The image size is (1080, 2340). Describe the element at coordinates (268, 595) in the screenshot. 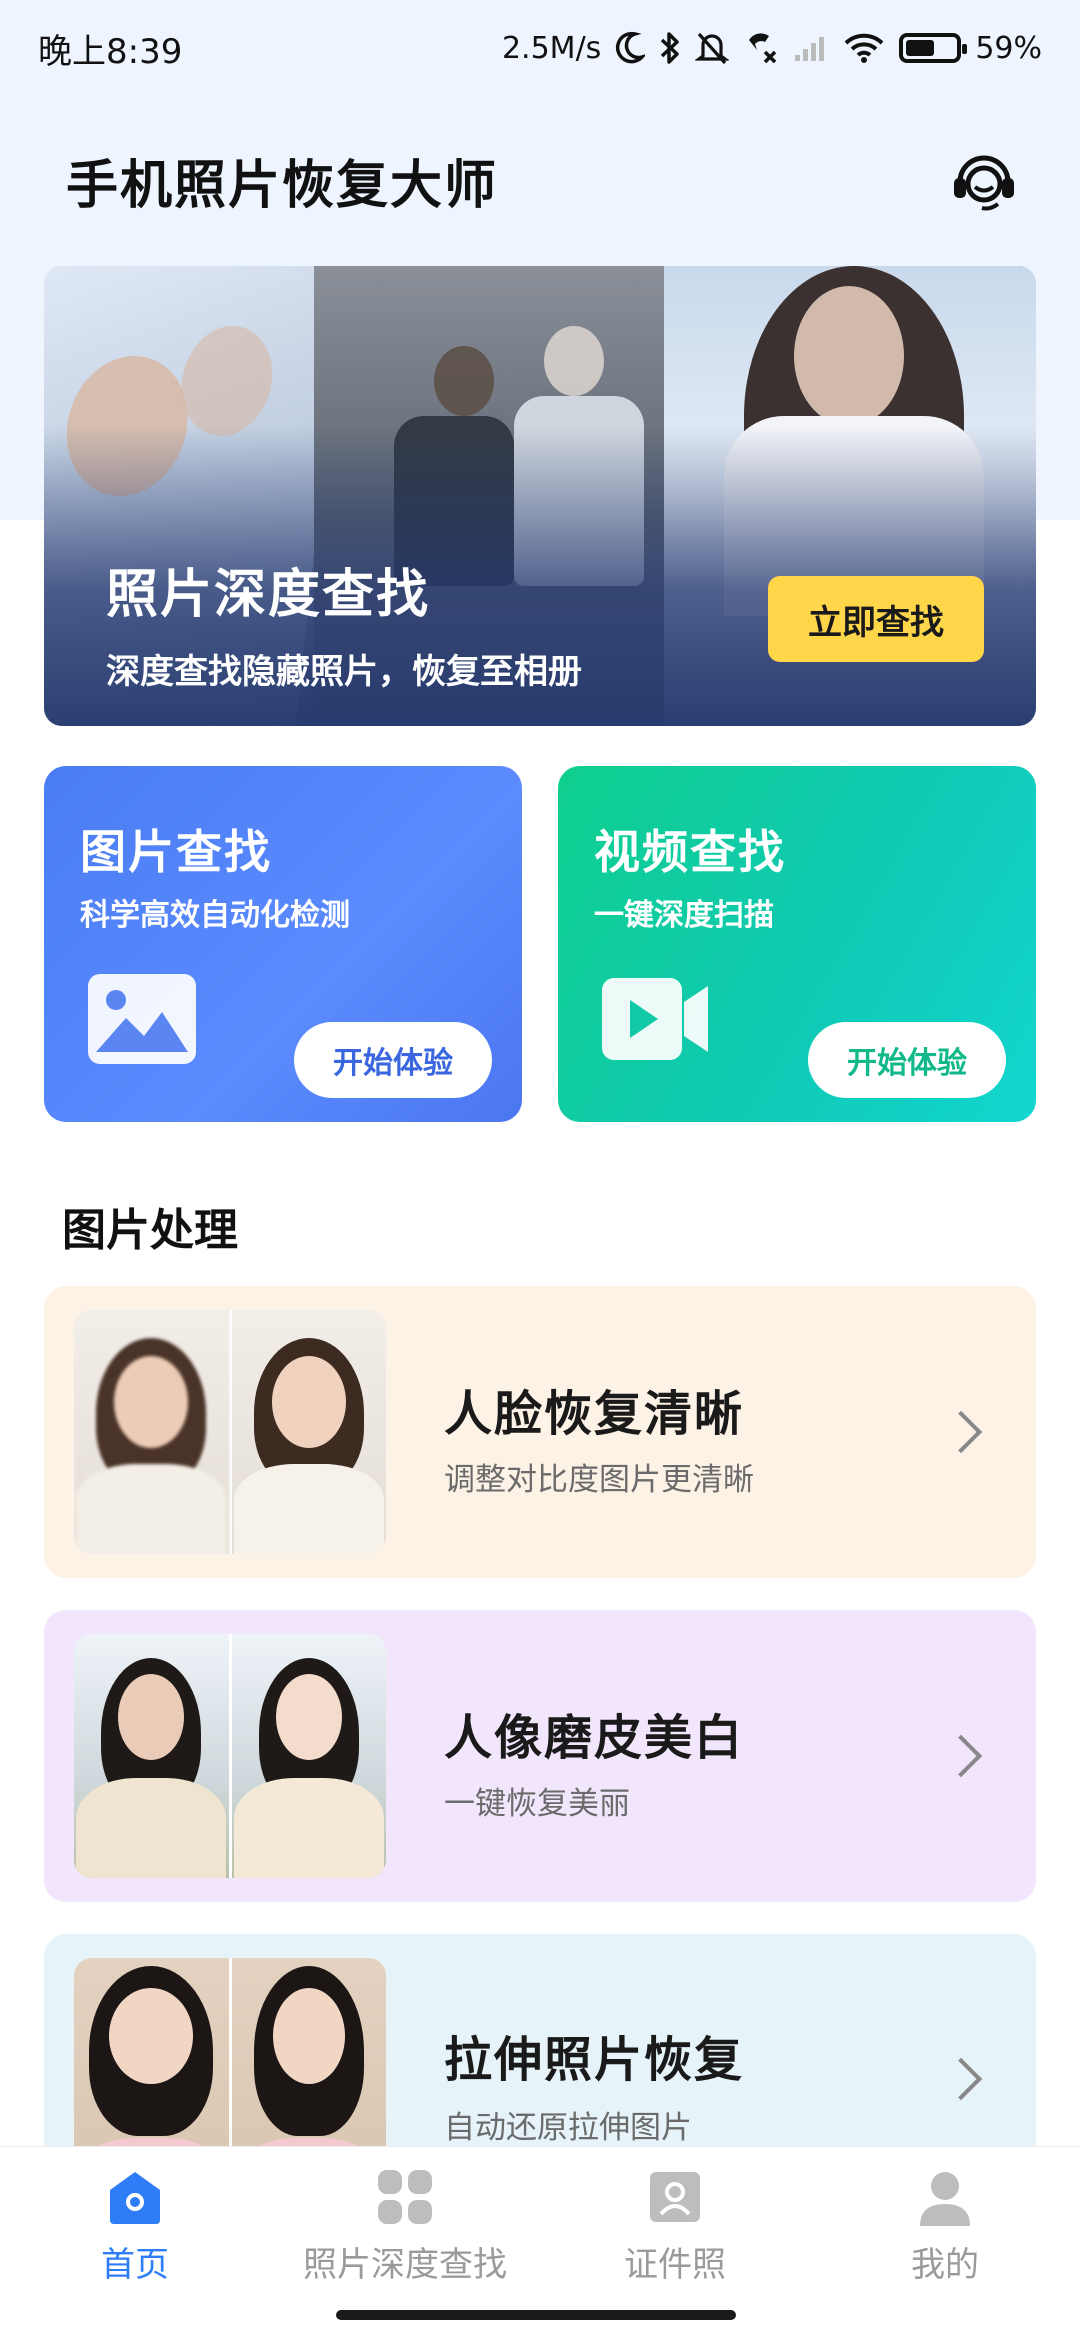

I see `banner-title: 照片深度查找` at that location.